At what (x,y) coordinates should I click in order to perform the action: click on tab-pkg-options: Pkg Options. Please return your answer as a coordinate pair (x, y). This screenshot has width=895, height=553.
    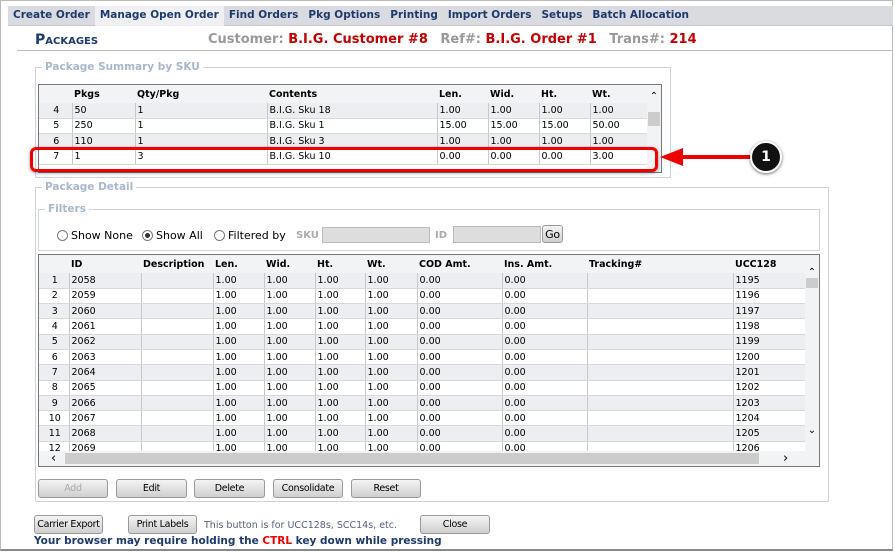
    Looking at the image, I should click on (344, 16).